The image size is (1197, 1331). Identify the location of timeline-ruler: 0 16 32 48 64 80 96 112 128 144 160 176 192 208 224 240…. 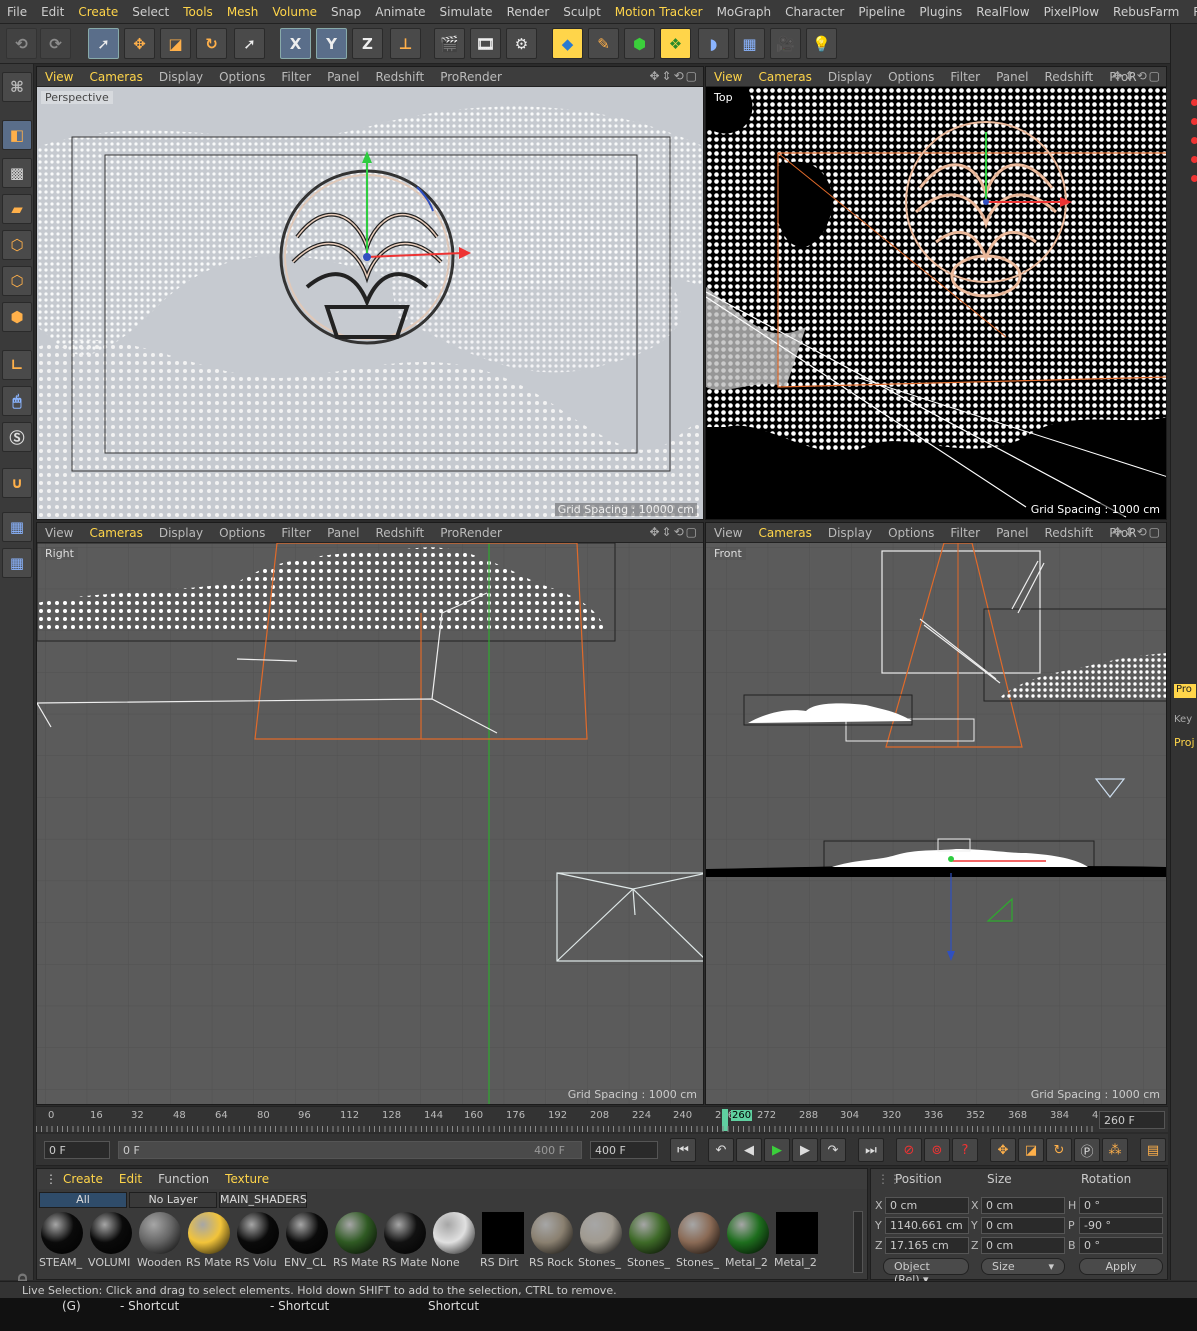
(602, 1119).